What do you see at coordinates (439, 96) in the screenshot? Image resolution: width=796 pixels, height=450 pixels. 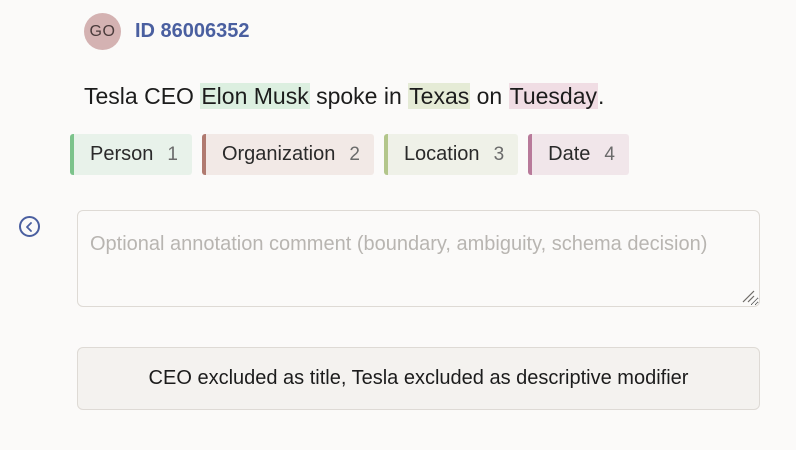 I see `entity-span-location: Texas` at bounding box center [439, 96].